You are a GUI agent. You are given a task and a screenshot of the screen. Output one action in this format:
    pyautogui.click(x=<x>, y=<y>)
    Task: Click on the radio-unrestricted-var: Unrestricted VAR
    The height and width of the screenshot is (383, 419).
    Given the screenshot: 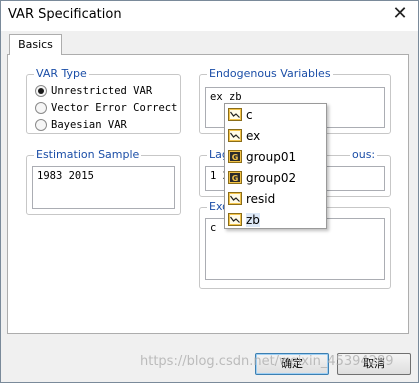 What is the action you would take?
    pyautogui.click(x=93, y=91)
    